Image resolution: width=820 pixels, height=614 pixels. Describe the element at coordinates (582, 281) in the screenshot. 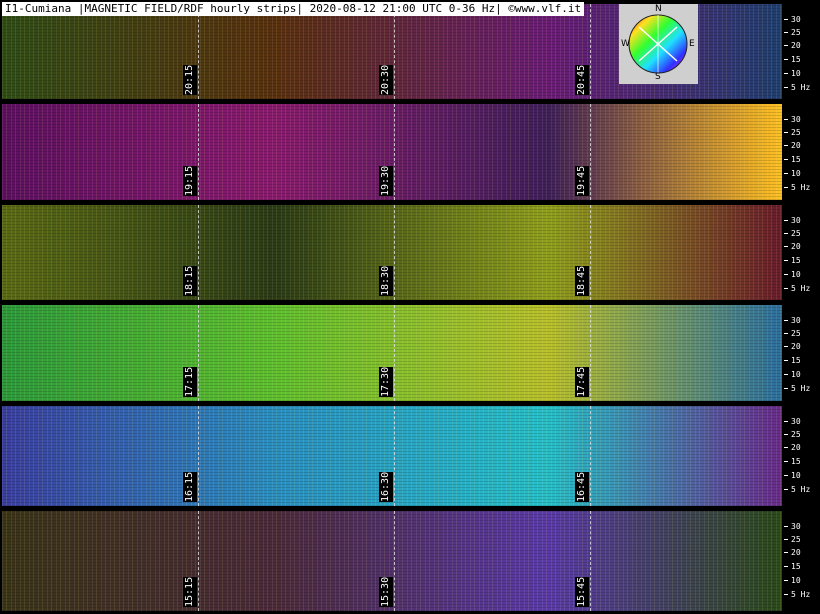

I see `time-label: 18:45` at that location.